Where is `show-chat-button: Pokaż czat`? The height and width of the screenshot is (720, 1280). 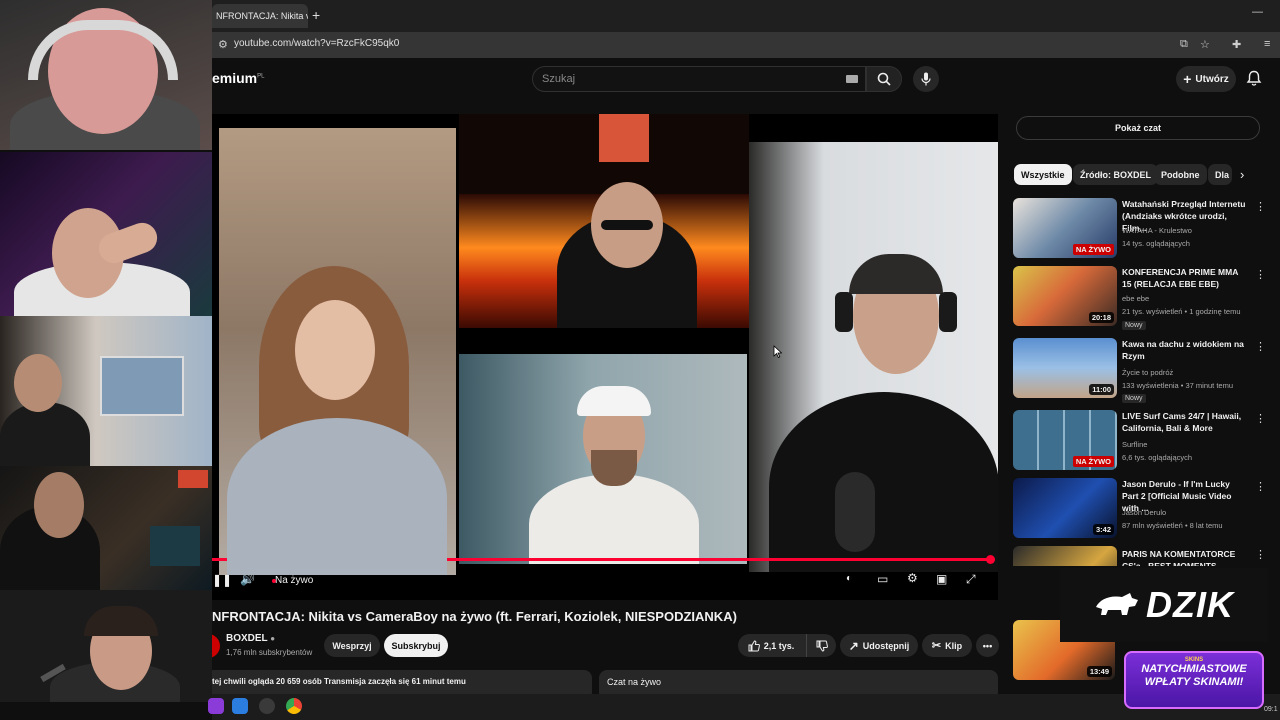 show-chat-button: Pokaż czat is located at coordinates (1138, 128).